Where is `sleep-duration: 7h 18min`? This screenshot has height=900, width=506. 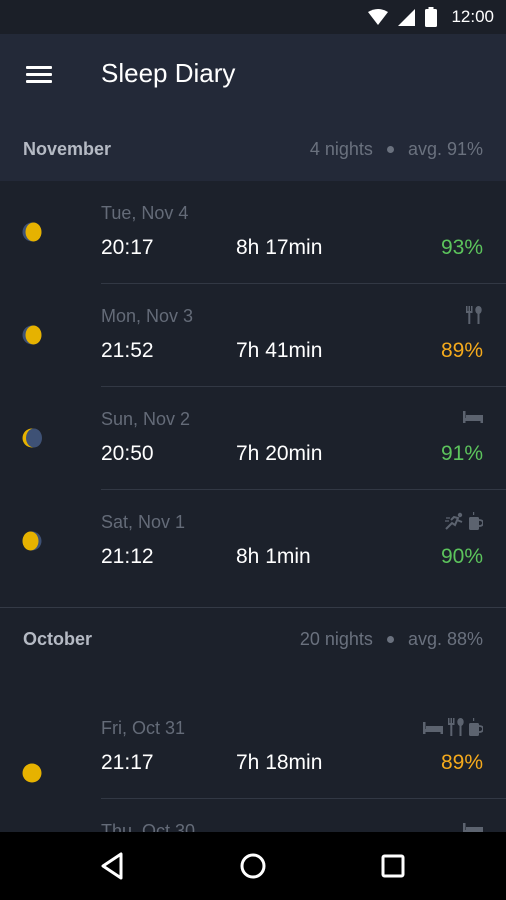 sleep-duration: 7h 18min is located at coordinates (279, 762).